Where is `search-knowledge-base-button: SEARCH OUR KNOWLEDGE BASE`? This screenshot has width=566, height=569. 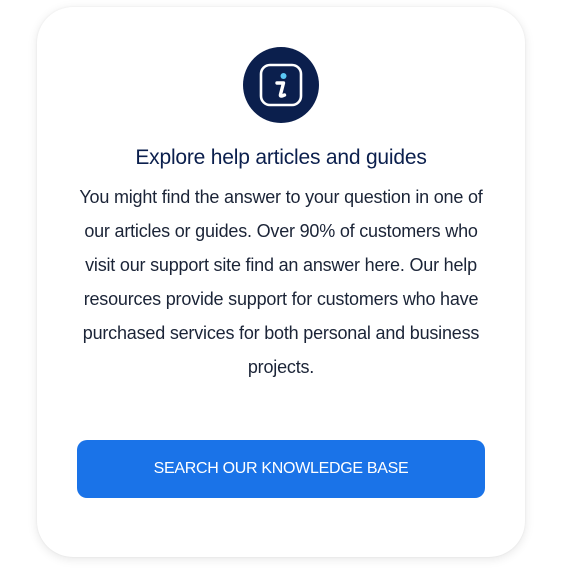
search-knowledge-base-button: SEARCH OUR KNOWLEDGE BASE is located at coordinates (281, 469).